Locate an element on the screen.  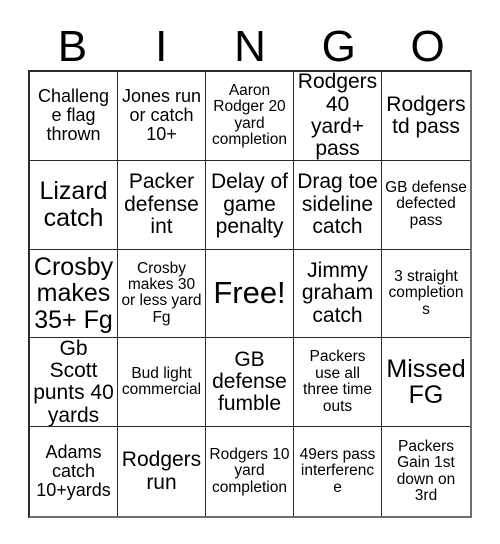
bingo-cell: Packers use all three time outs is located at coordinates (338, 383).